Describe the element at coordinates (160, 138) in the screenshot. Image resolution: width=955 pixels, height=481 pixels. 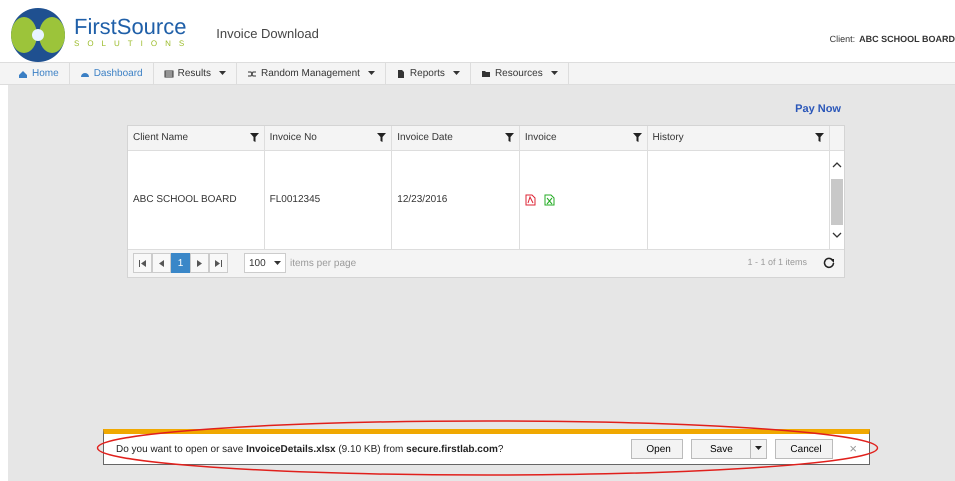
I see `column-header: Client Name` at that location.